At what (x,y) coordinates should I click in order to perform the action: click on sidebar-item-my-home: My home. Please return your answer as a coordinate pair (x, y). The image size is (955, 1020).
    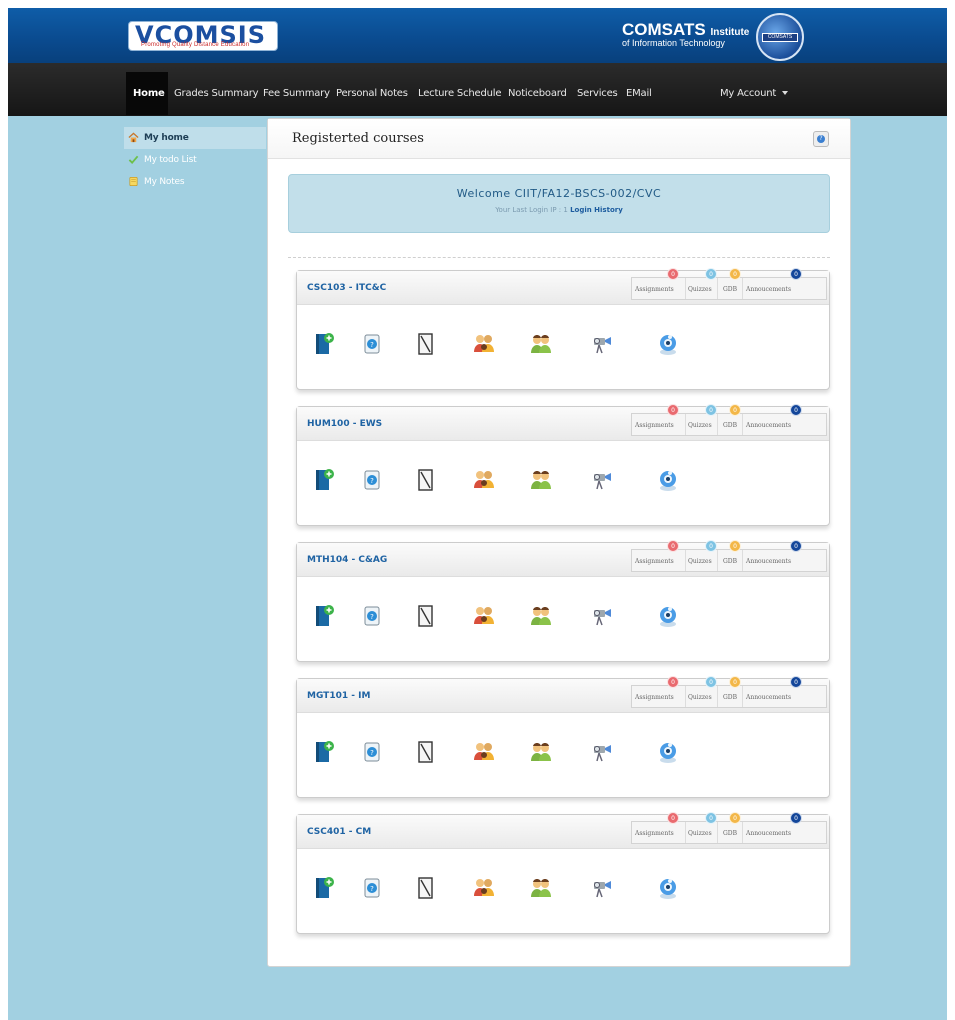
    Looking at the image, I should click on (195, 138).